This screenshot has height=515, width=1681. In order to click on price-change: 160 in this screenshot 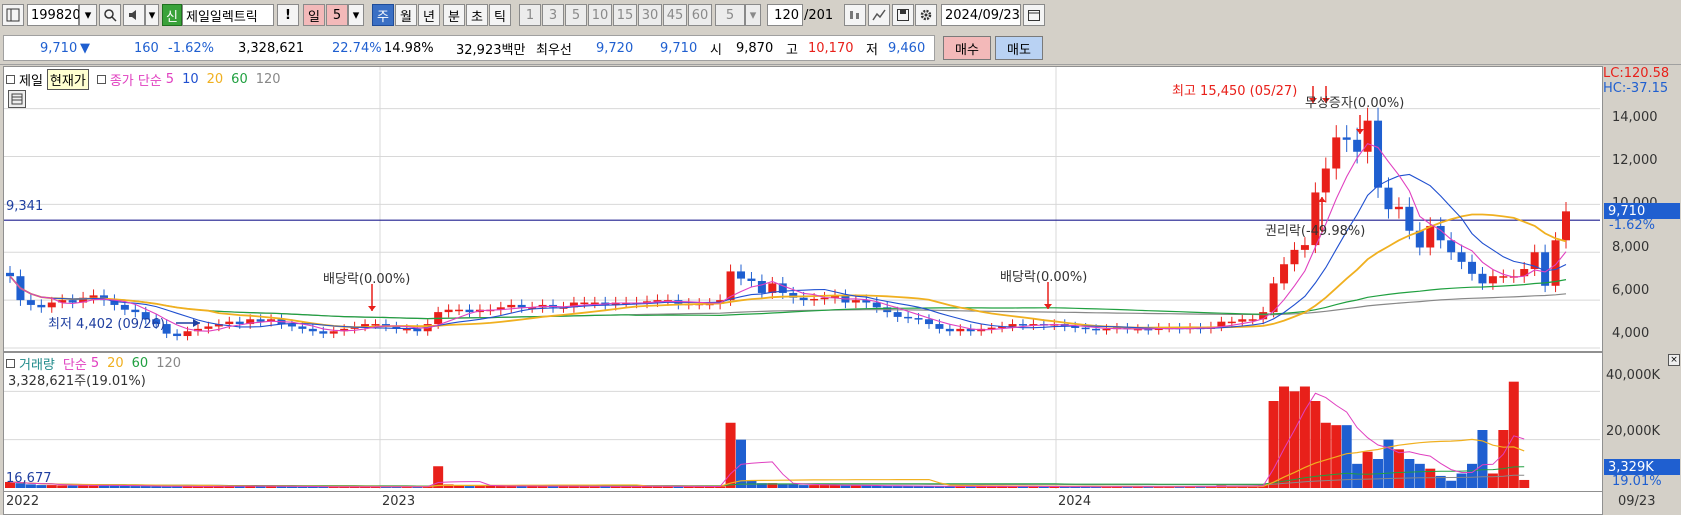, I will do `click(146, 48)`.